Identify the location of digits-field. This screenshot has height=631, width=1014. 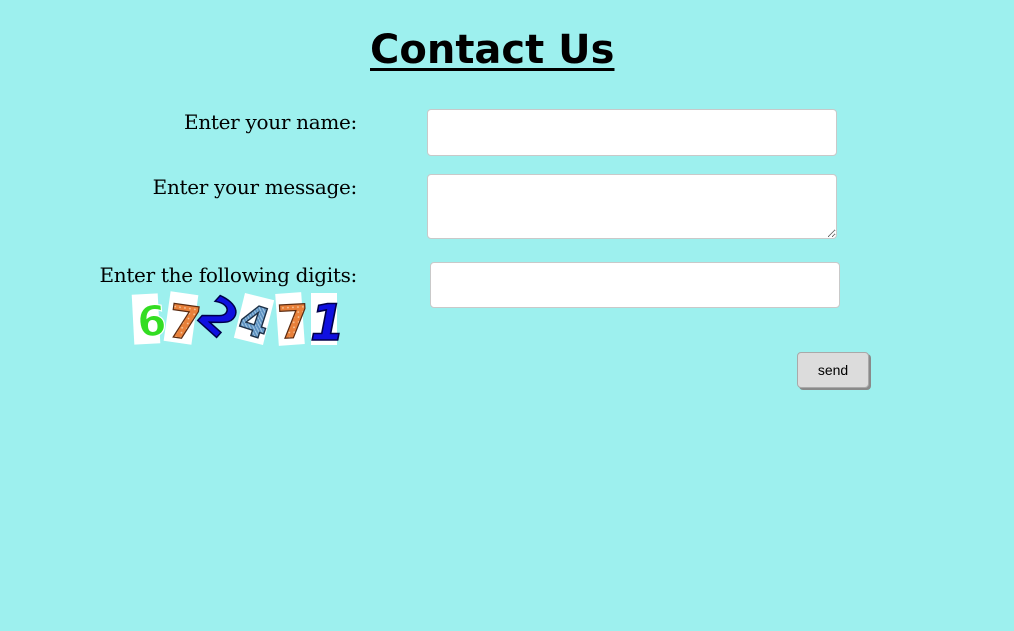
(635, 285).